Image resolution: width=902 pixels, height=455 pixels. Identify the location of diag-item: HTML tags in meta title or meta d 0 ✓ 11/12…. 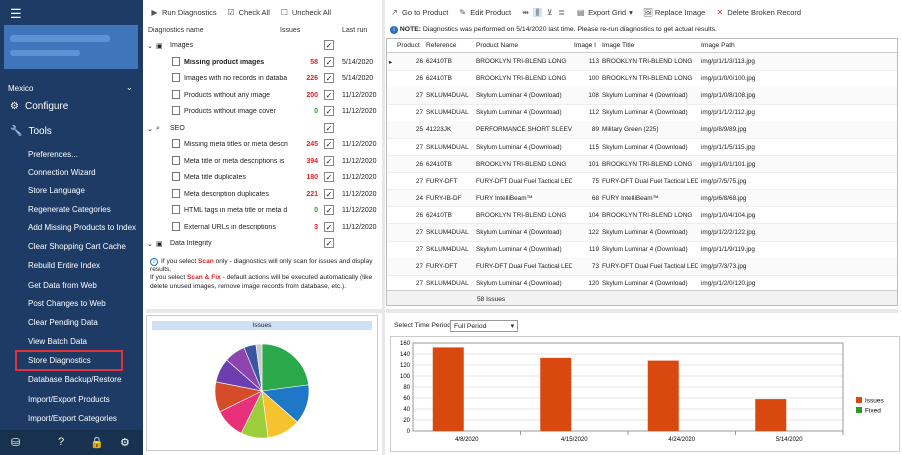
(263, 211).